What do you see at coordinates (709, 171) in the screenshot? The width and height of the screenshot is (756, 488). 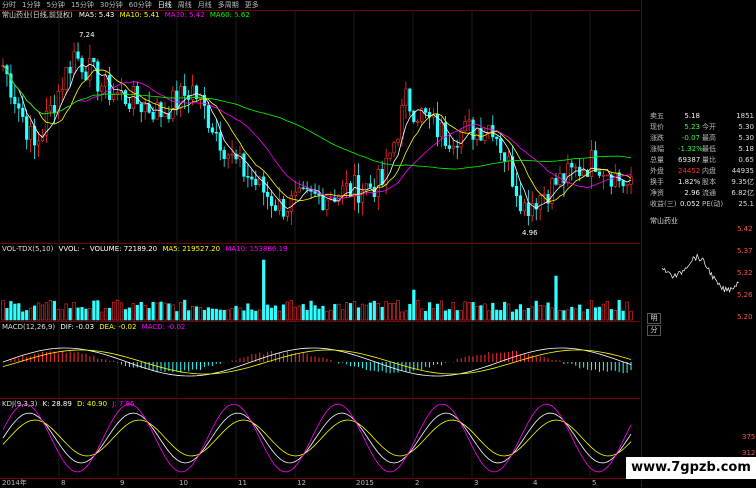 I see `quote-k2: 内盘` at bounding box center [709, 171].